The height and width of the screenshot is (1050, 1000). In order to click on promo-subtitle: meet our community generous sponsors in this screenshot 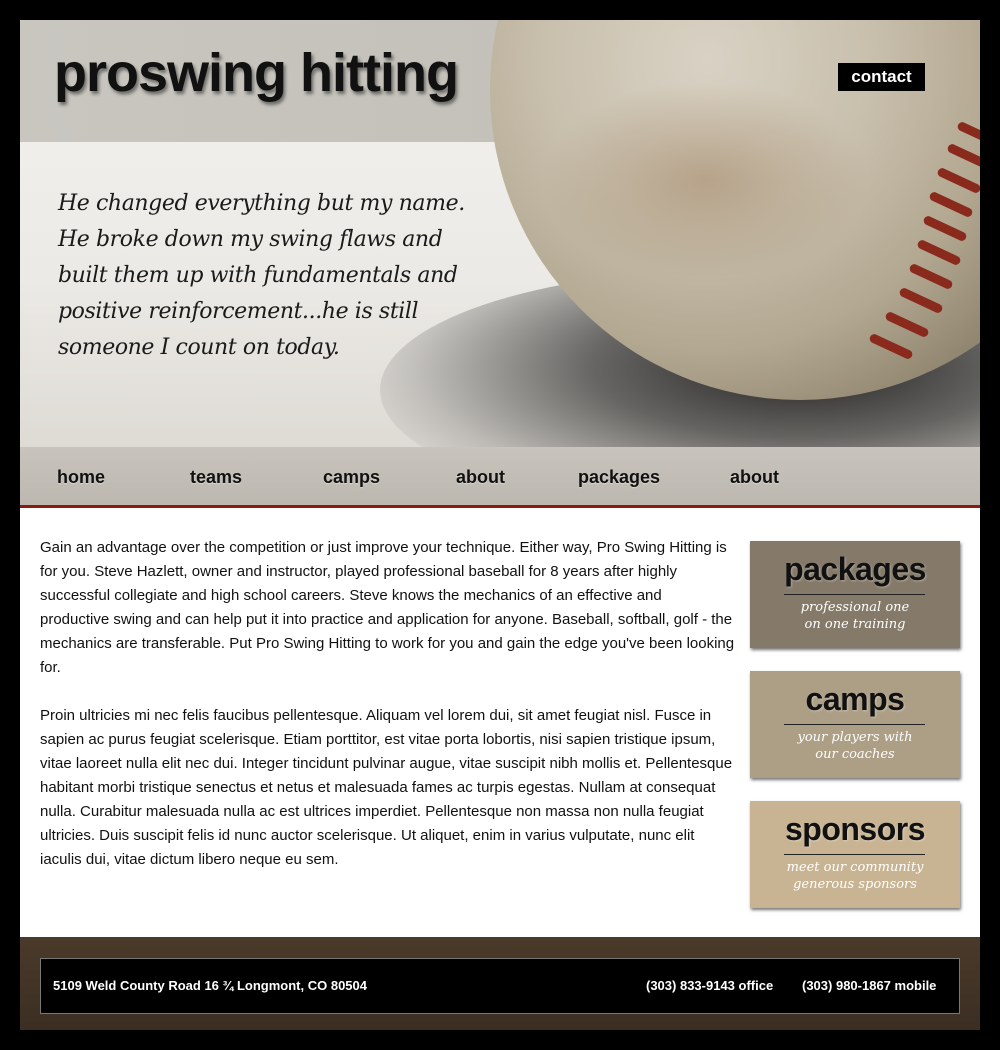, I will do `click(855, 876)`.